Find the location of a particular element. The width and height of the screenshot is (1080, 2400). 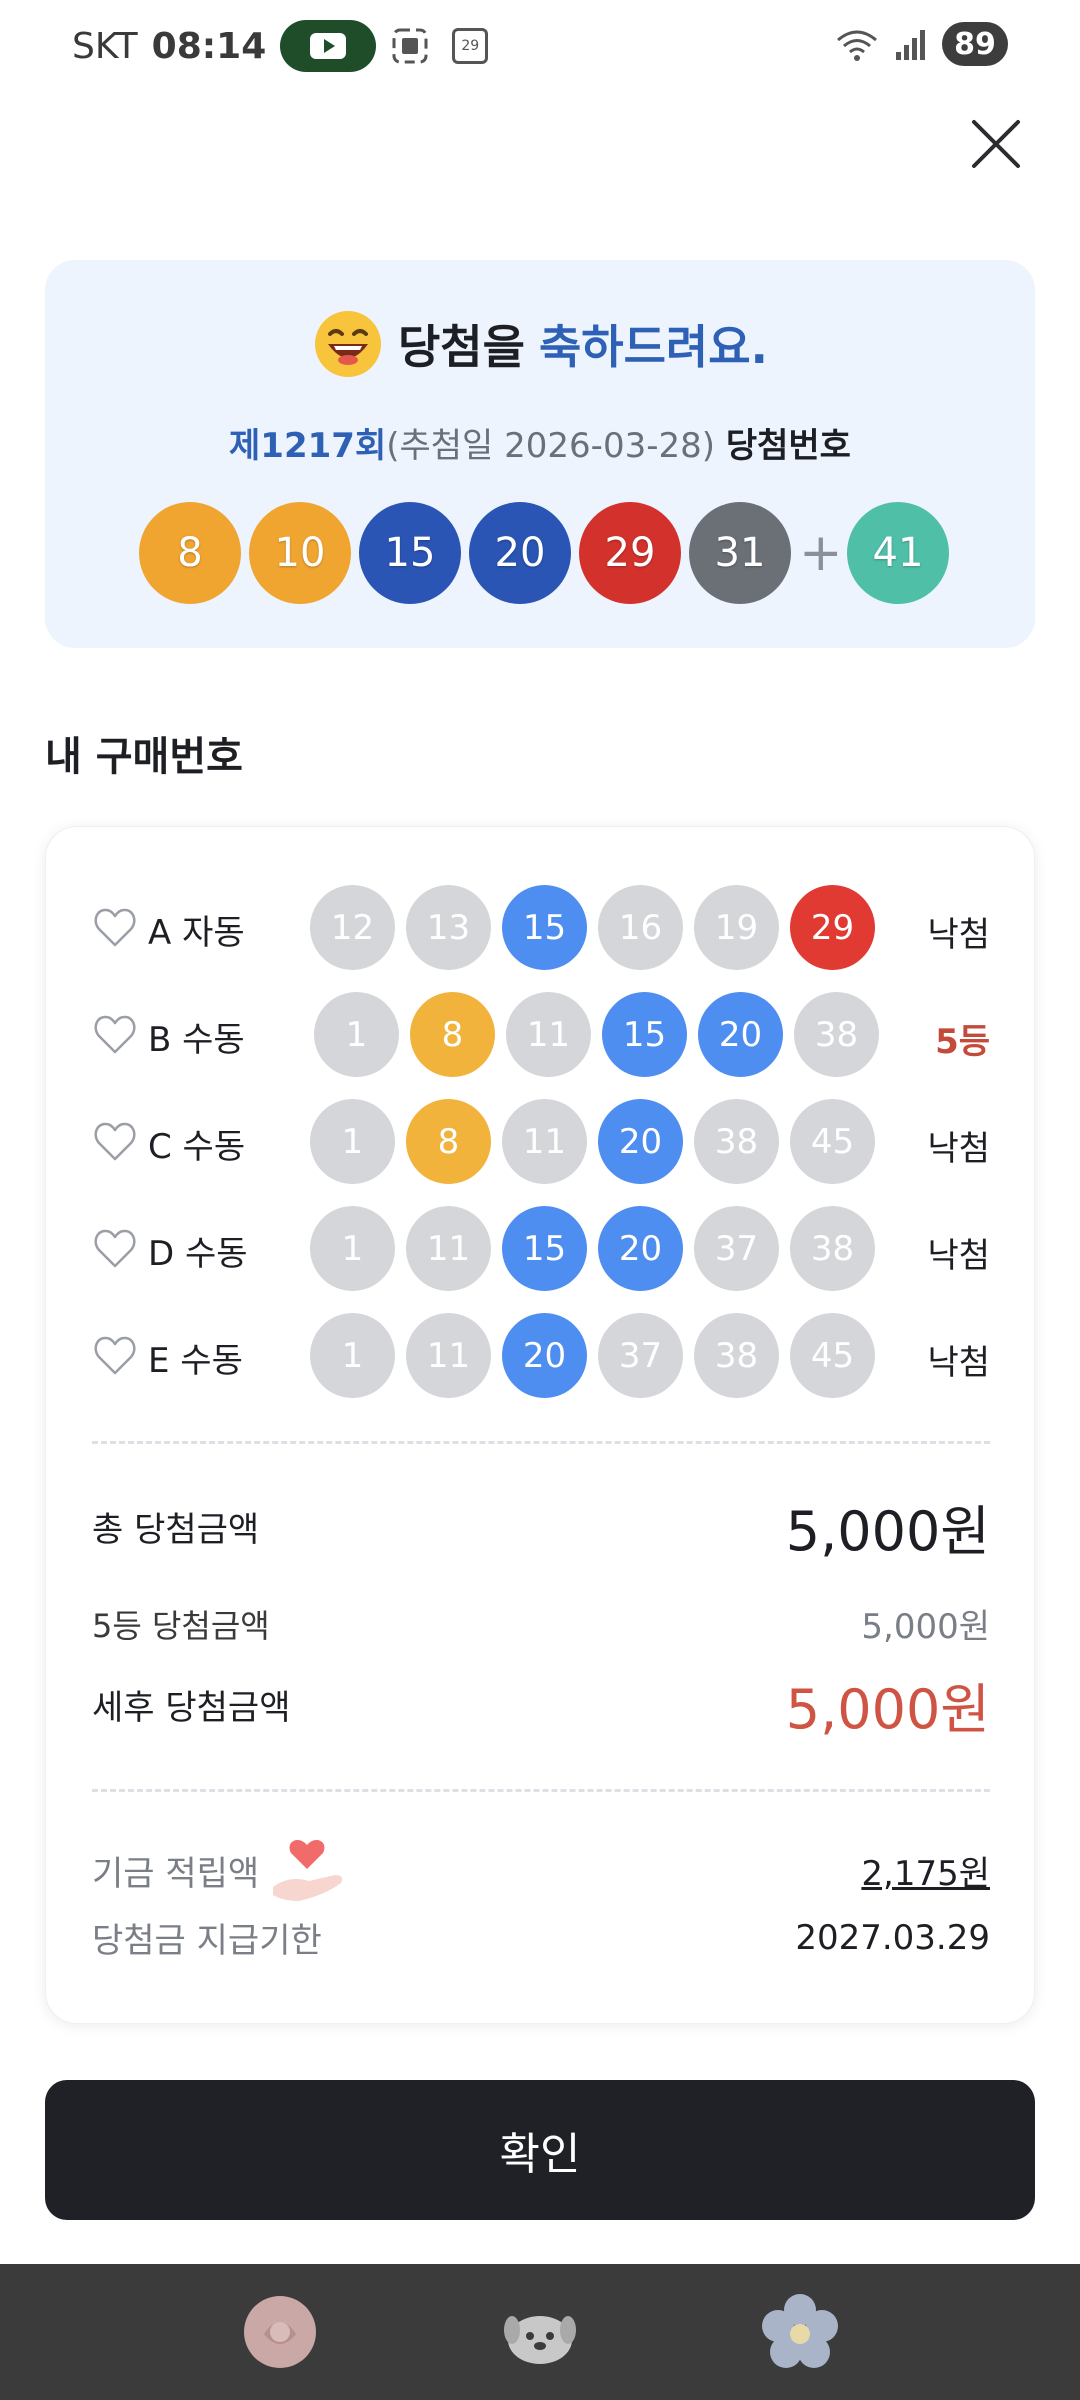

number-ball: 8 is located at coordinates (448, 1141).